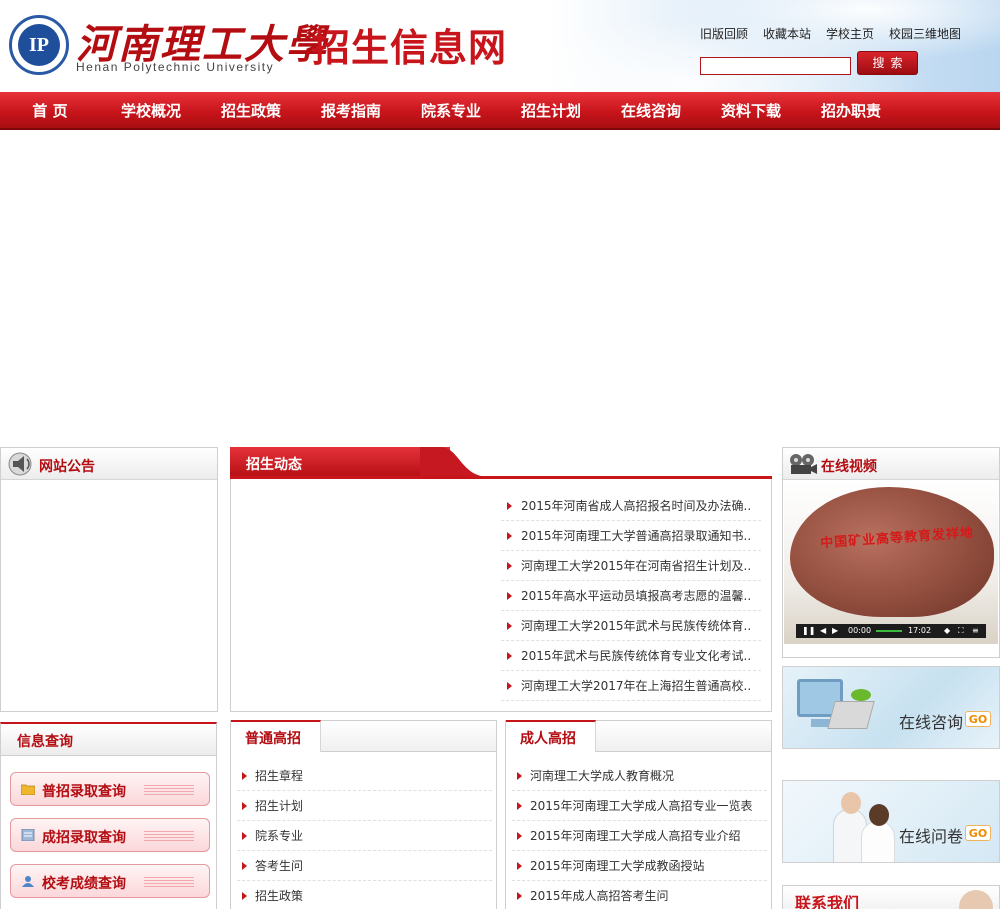 This screenshot has width=1000, height=909. Describe the element at coordinates (724, 33) in the screenshot. I see `top-link-old-version: 旧版回顾` at that location.